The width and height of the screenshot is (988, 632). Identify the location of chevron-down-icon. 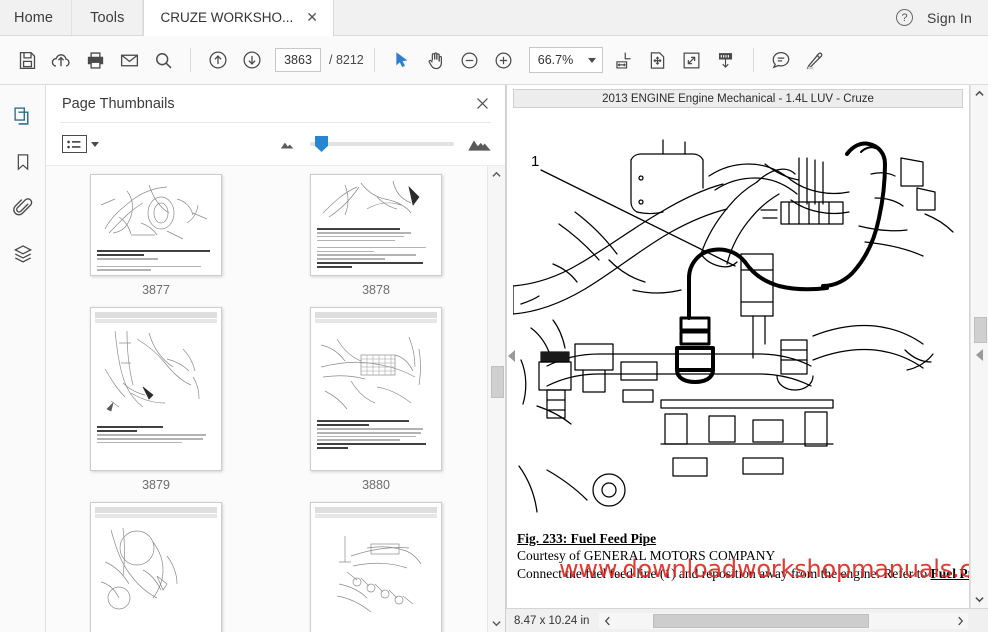
(95, 144).